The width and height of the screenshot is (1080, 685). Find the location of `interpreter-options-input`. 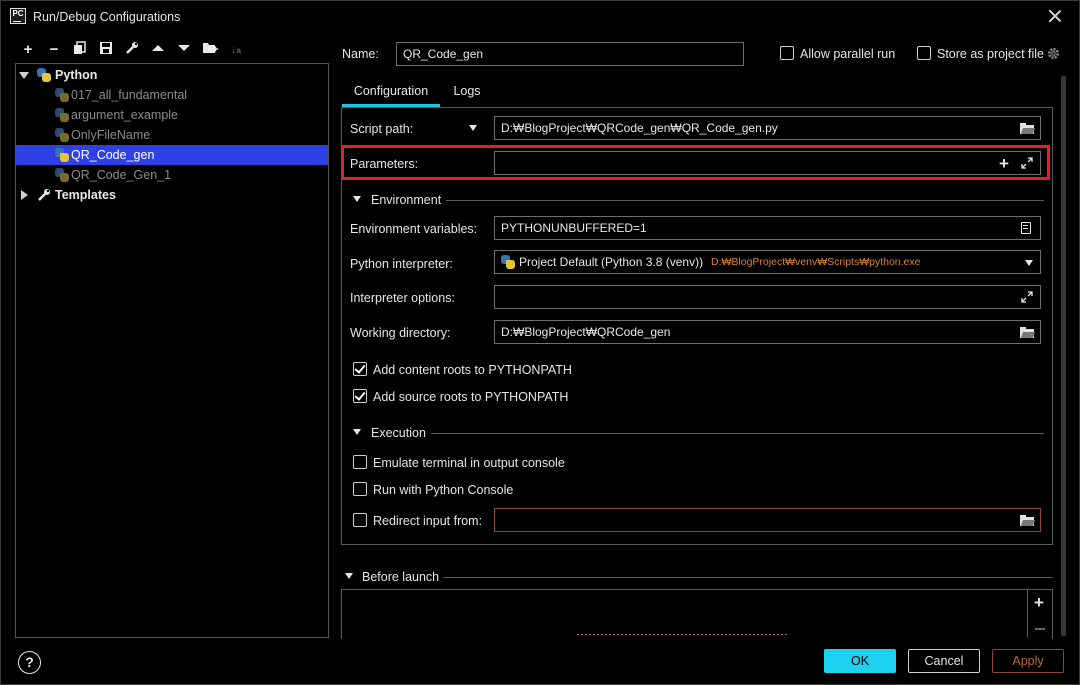

interpreter-options-input is located at coordinates (767, 297).